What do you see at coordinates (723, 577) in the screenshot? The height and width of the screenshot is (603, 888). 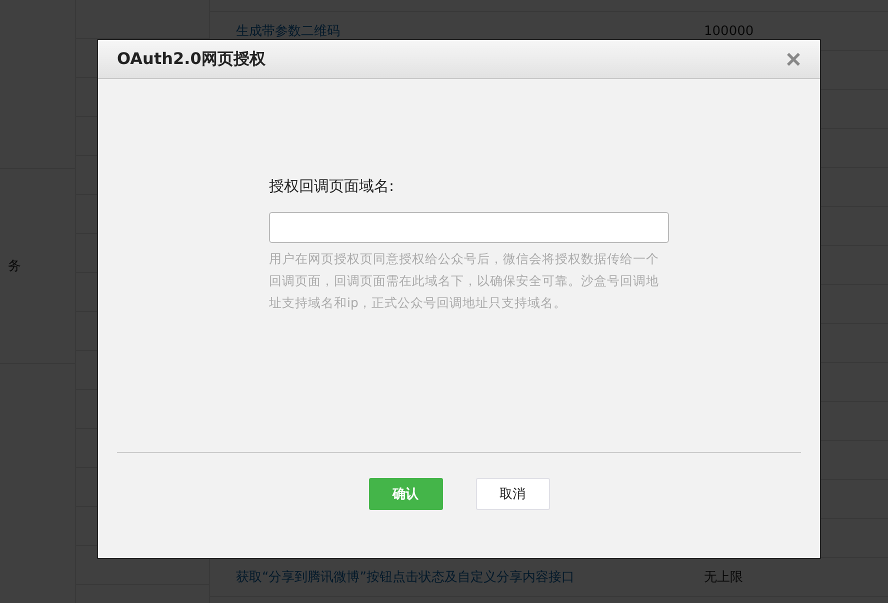 I see `quota-value: 无上限` at bounding box center [723, 577].